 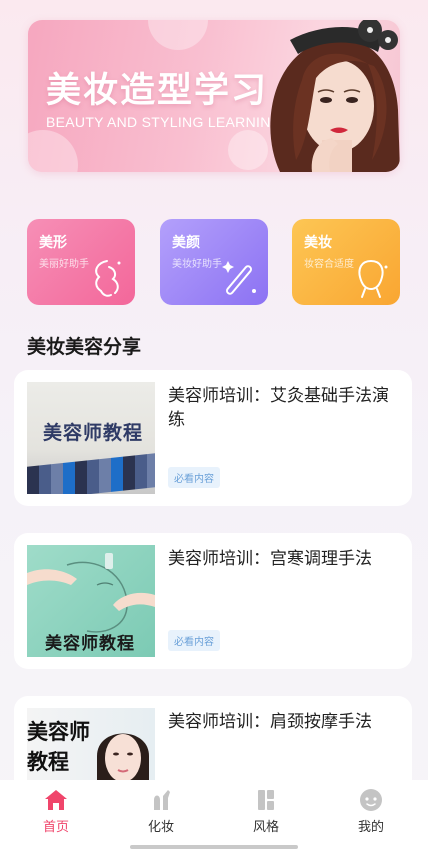 I want to click on category-subtitle: 妆容合适度, so click(x=329, y=264).